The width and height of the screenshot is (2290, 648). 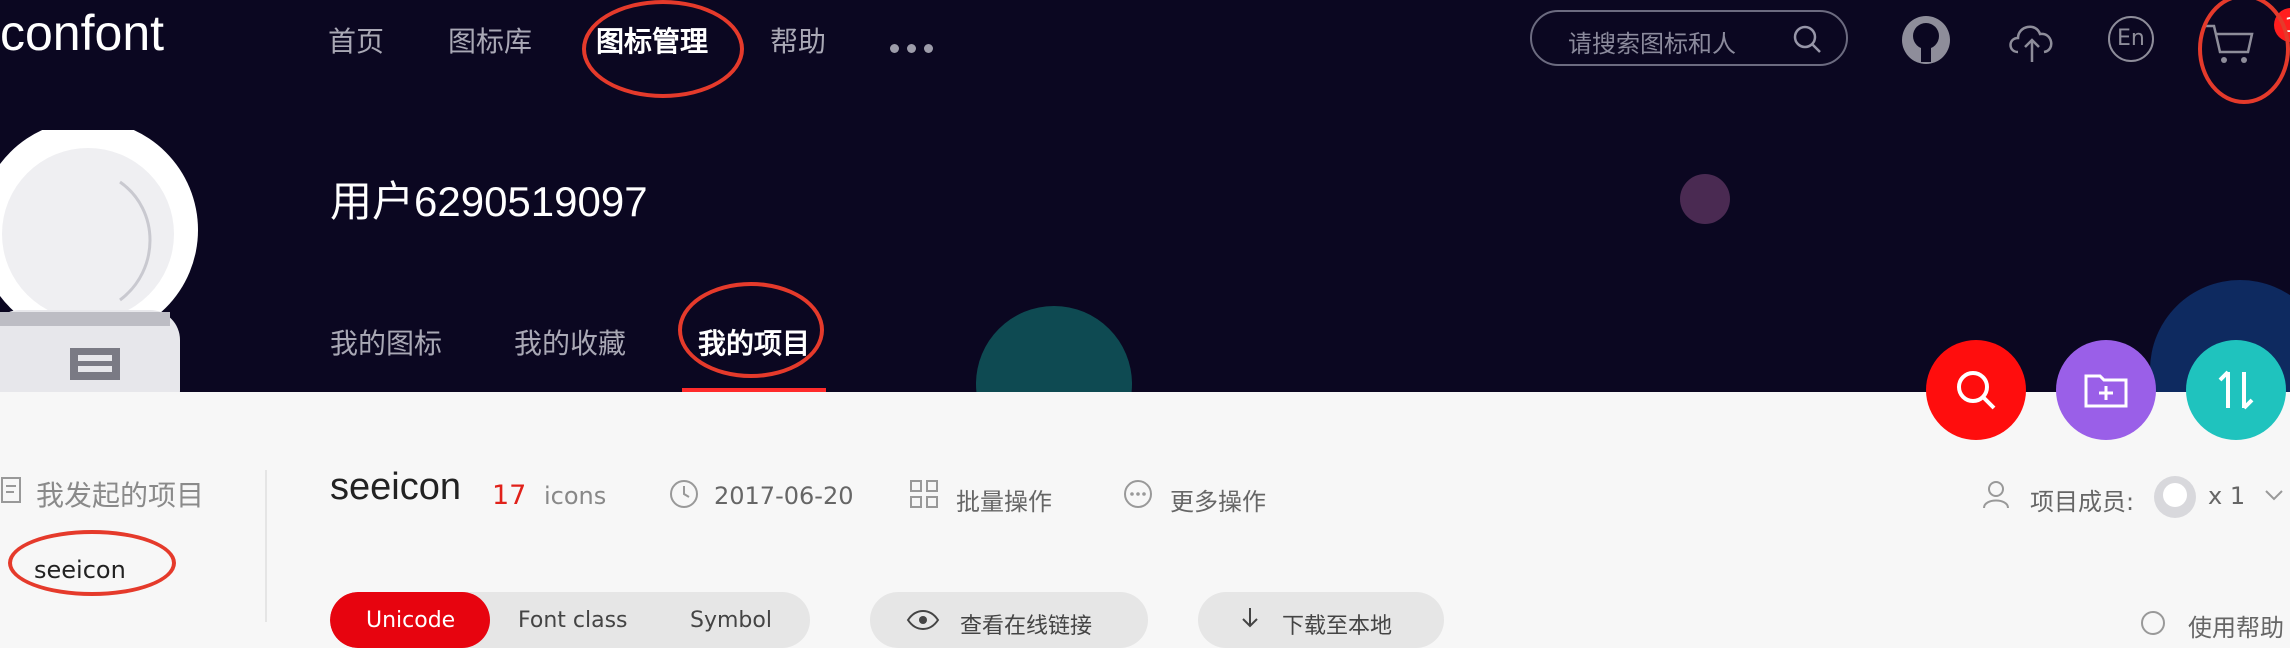 What do you see at coordinates (924, 494) in the screenshot?
I see `batch-grid-icon` at bounding box center [924, 494].